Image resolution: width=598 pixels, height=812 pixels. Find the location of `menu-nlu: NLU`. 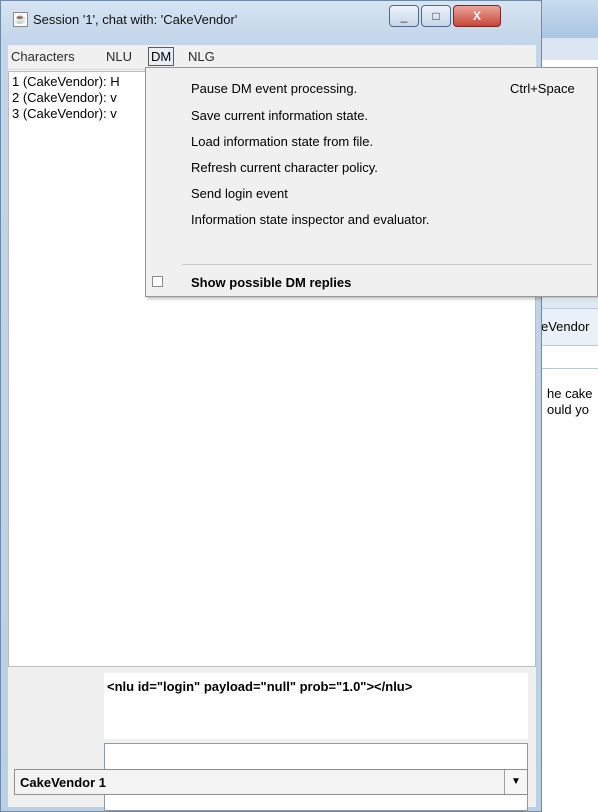

menu-nlu: NLU is located at coordinates (119, 56).